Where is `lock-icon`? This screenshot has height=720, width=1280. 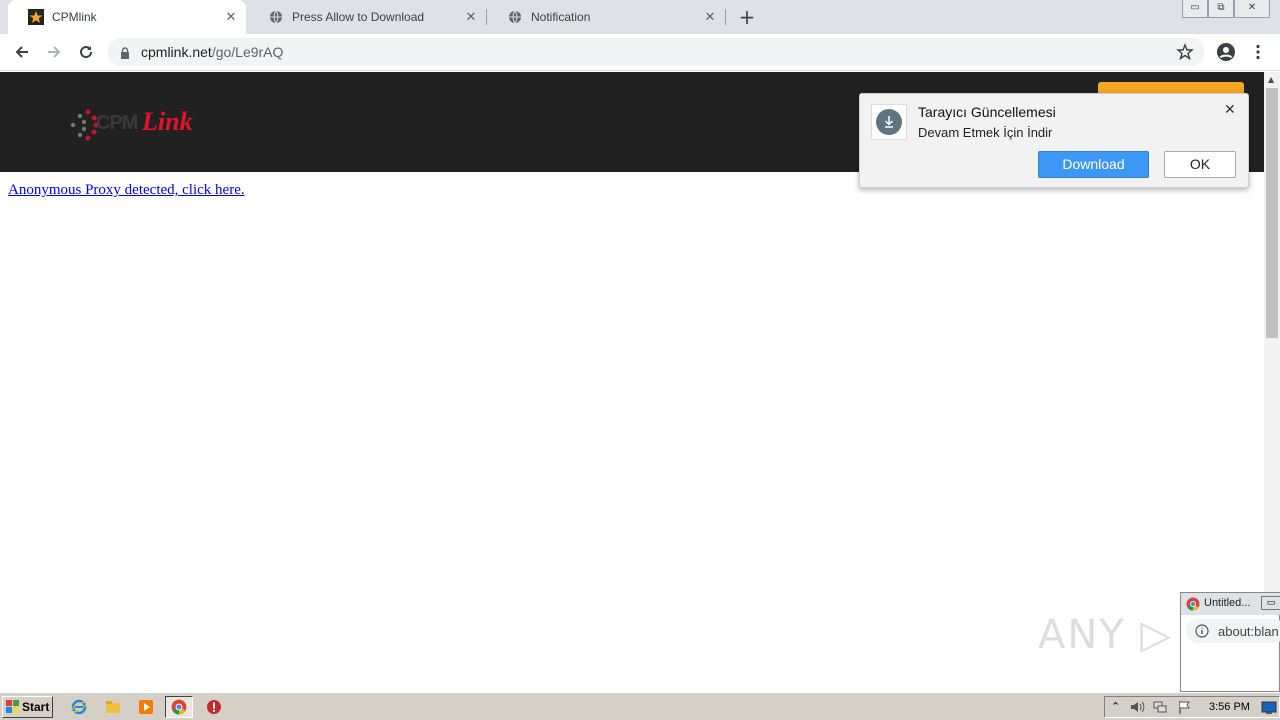 lock-icon is located at coordinates (125, 54).